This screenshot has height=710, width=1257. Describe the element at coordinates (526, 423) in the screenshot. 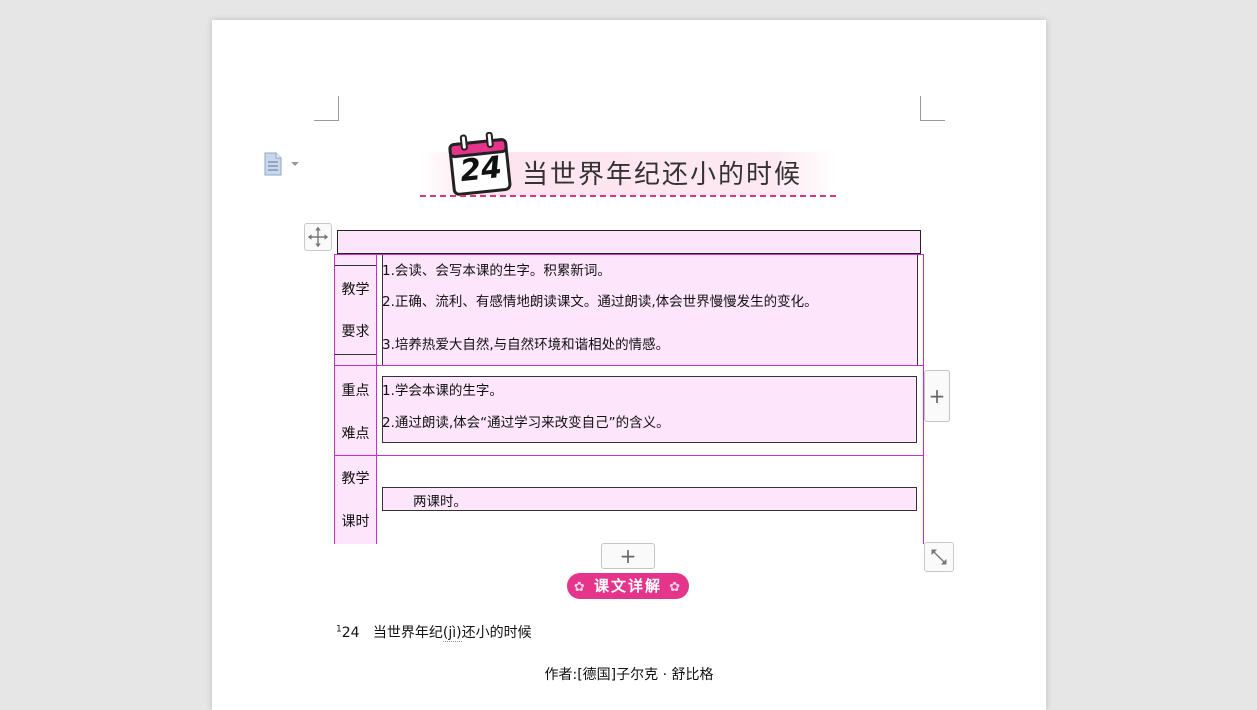

I see `list-item: 2.通过朗读,体会“通过学习来改变自己”的含义。` at that location.